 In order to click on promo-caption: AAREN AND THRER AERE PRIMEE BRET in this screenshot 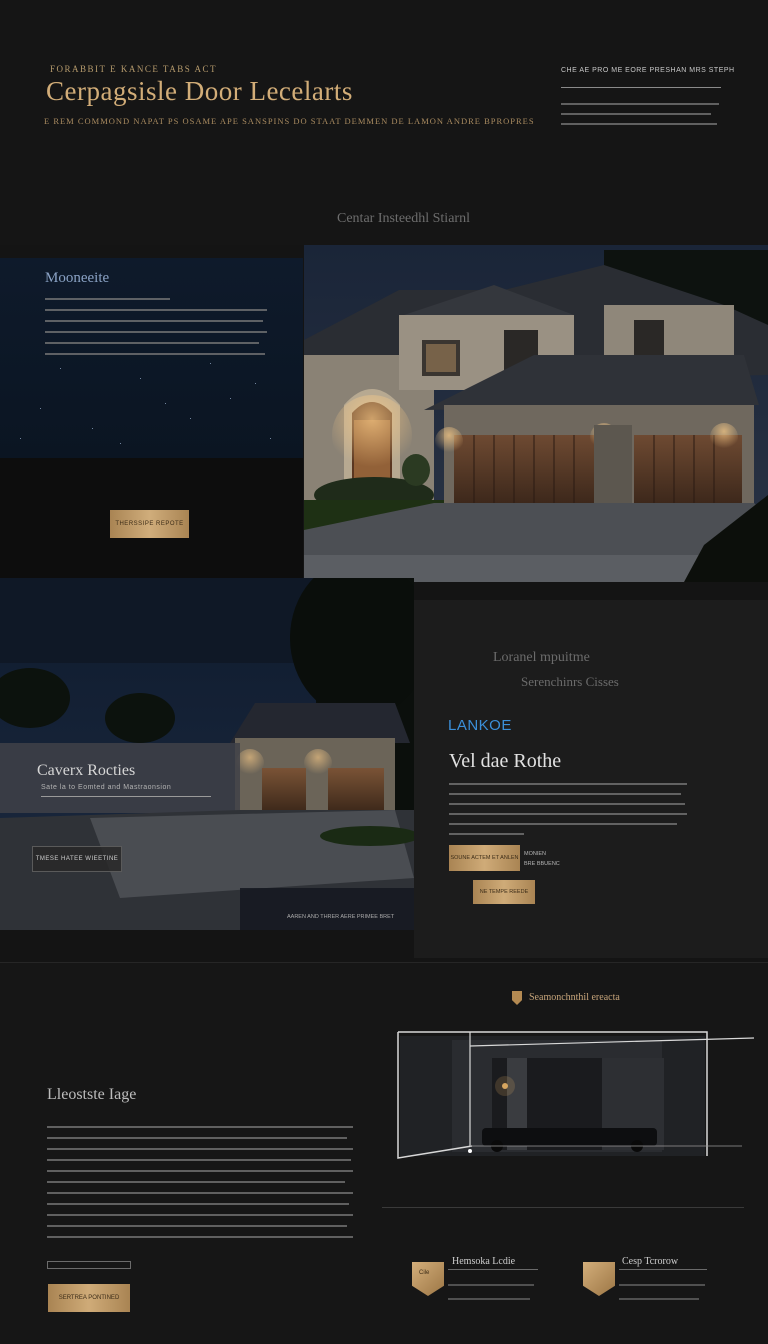, I will do `click(341, 917)`.